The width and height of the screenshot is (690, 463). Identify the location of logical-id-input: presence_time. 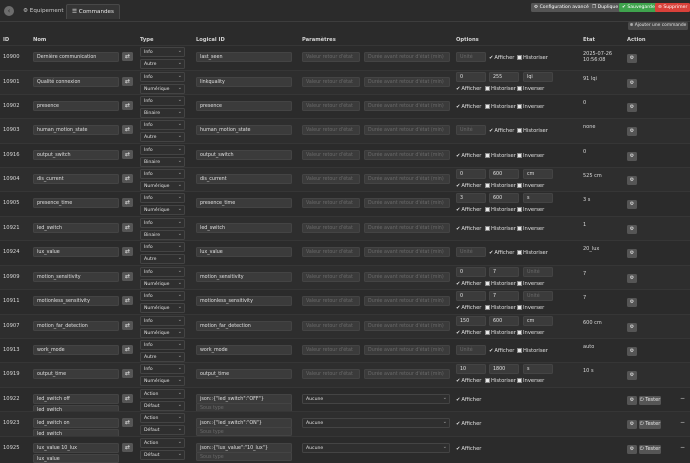
(244, 203).